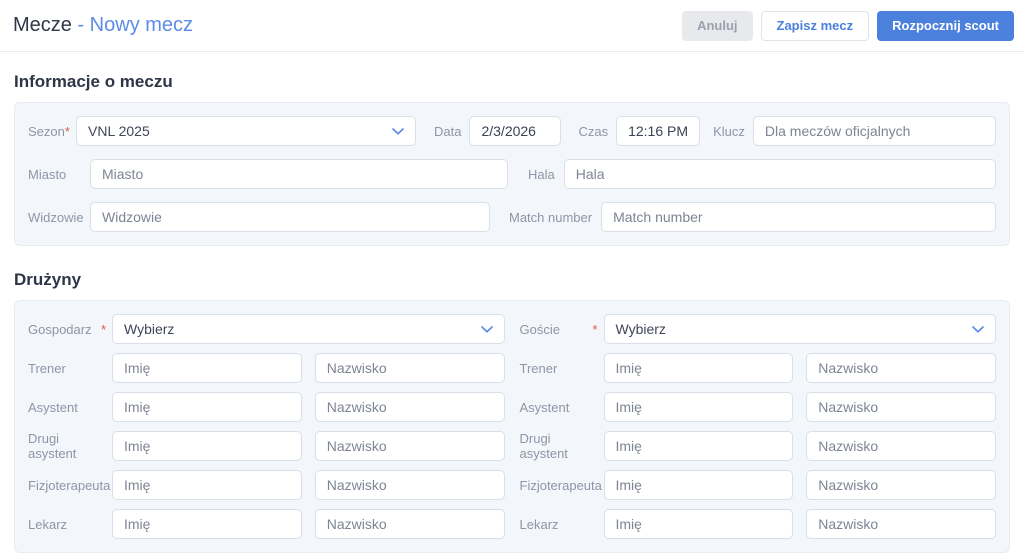  Describe the element at coordinates (42, 25) in the screenshot. I see `page-title-main: Mecze` at that location.